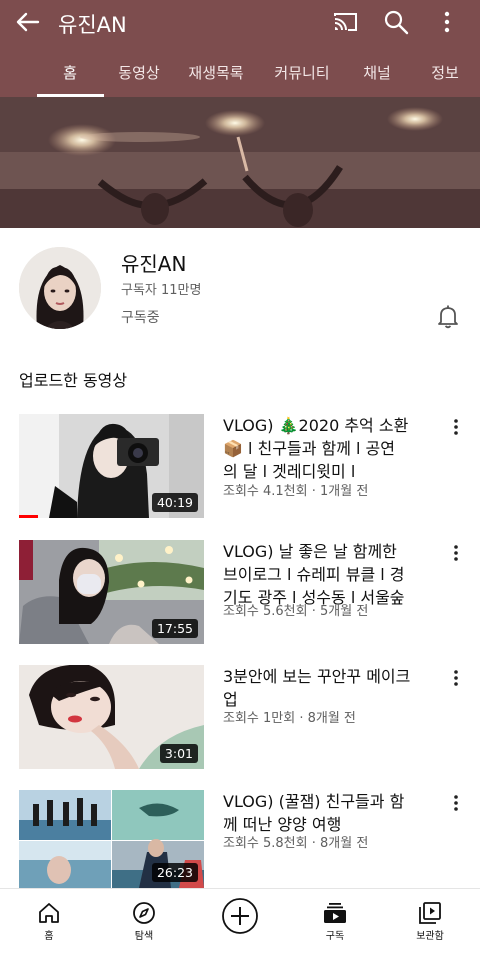 This screenshot has width=480, height=955. Describe the element at coordinates (144, 936) in the screenshot. I see `nav-label: 탐색` at that location.